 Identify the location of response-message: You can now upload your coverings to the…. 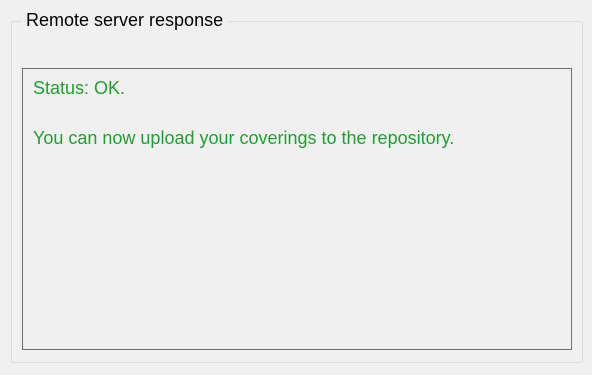
(244, 138).